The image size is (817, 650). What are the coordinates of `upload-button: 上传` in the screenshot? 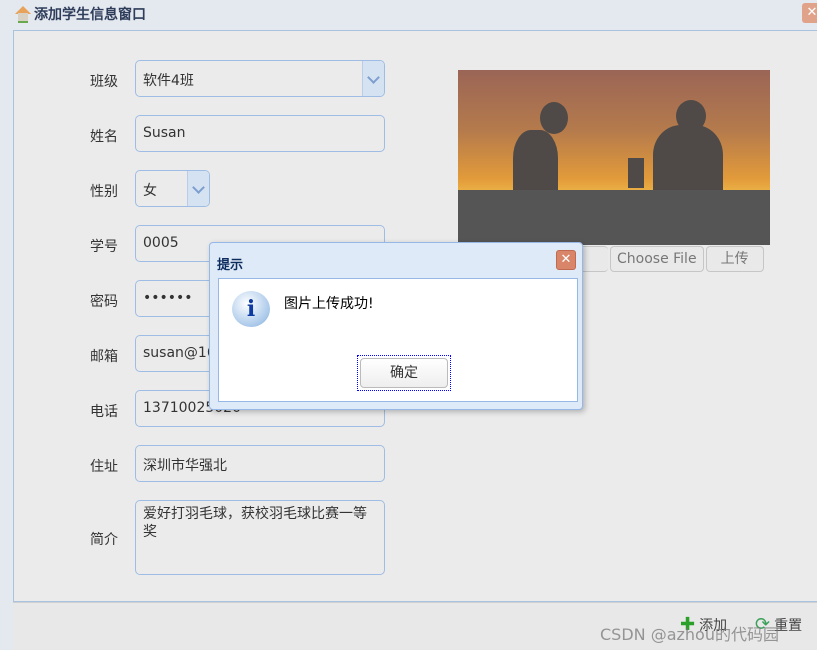 It's located at (734, 259).